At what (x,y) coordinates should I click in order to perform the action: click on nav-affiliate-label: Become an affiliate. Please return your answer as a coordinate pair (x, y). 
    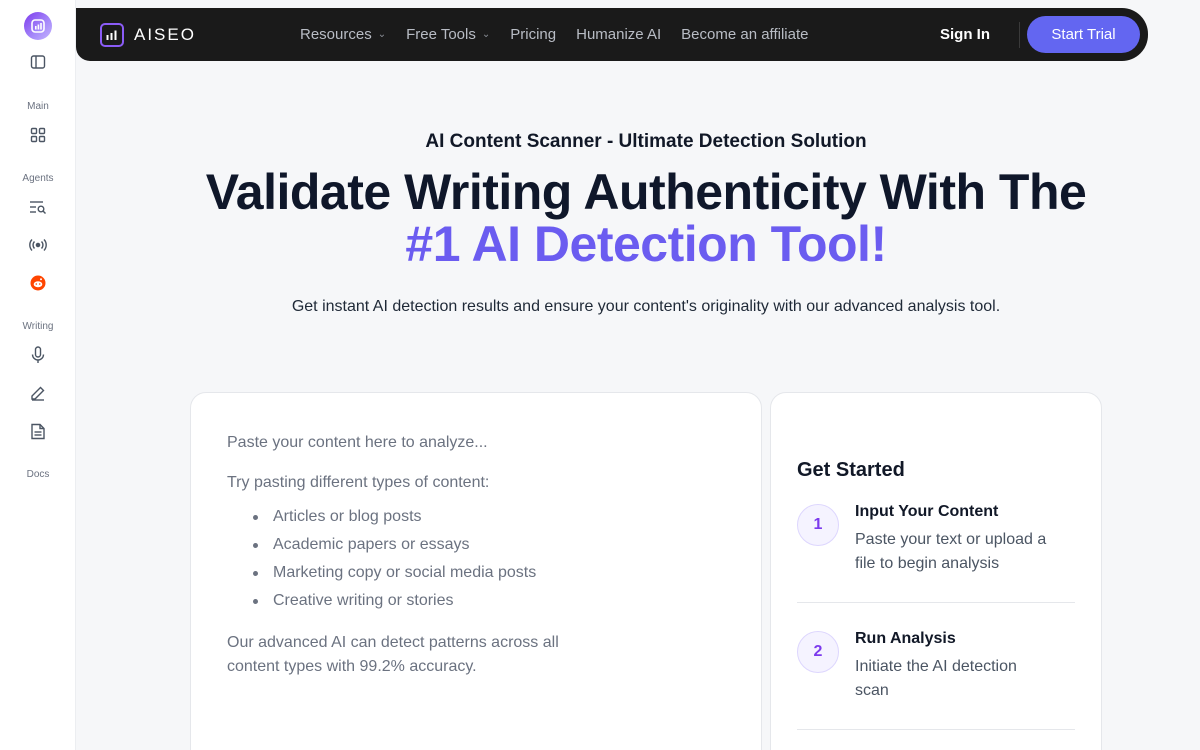
    Looking at the image, I should click on (745, 34).